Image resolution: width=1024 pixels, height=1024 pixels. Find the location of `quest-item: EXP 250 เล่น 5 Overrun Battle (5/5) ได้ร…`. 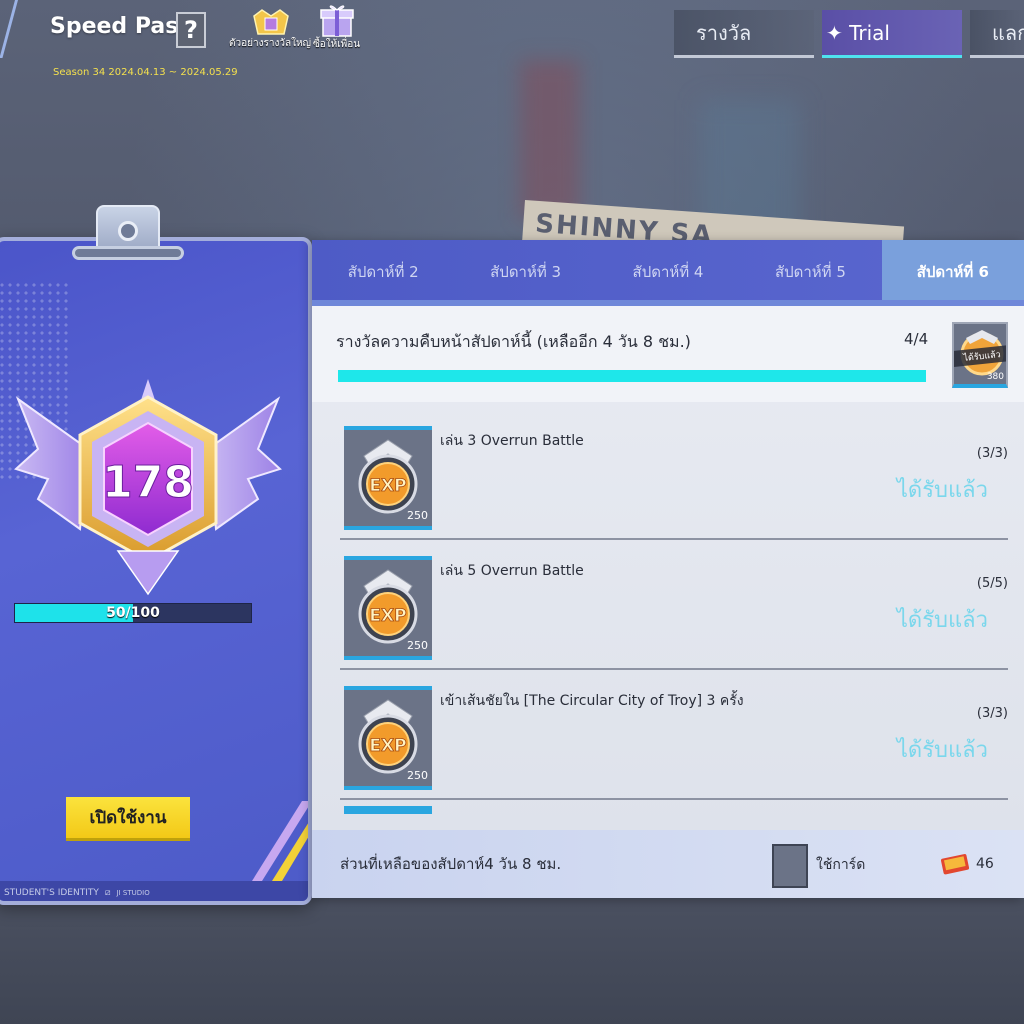

quest-item: EXP 250 เล่น 5 Overrun Battle (5/5) ได้ร… is located at coordinates (674, 606).